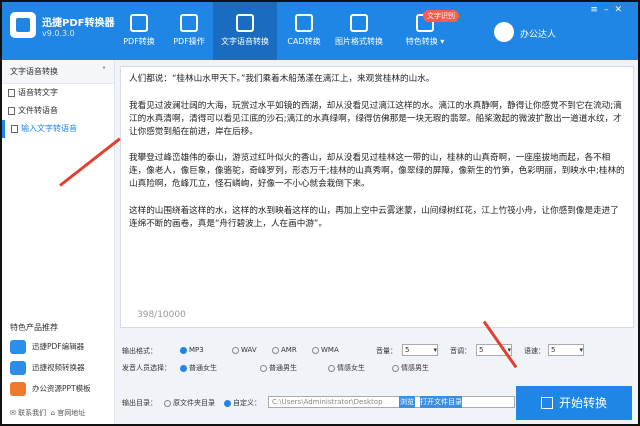  I want to click on voice-female: 普通女生, so click(198, 368).